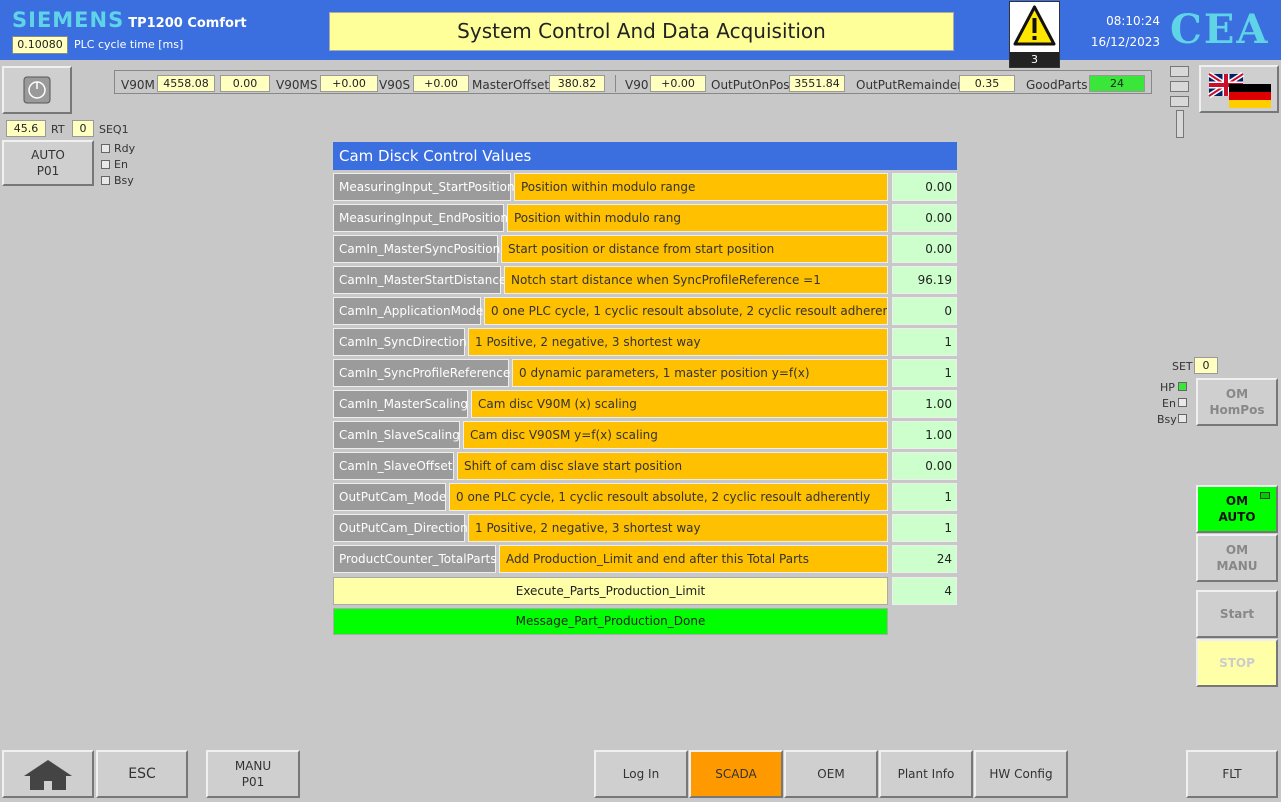 This screenshot has height=802, width=1281. I want to click on parameter-name: OutPutCam_Mode, so click(389, 497).